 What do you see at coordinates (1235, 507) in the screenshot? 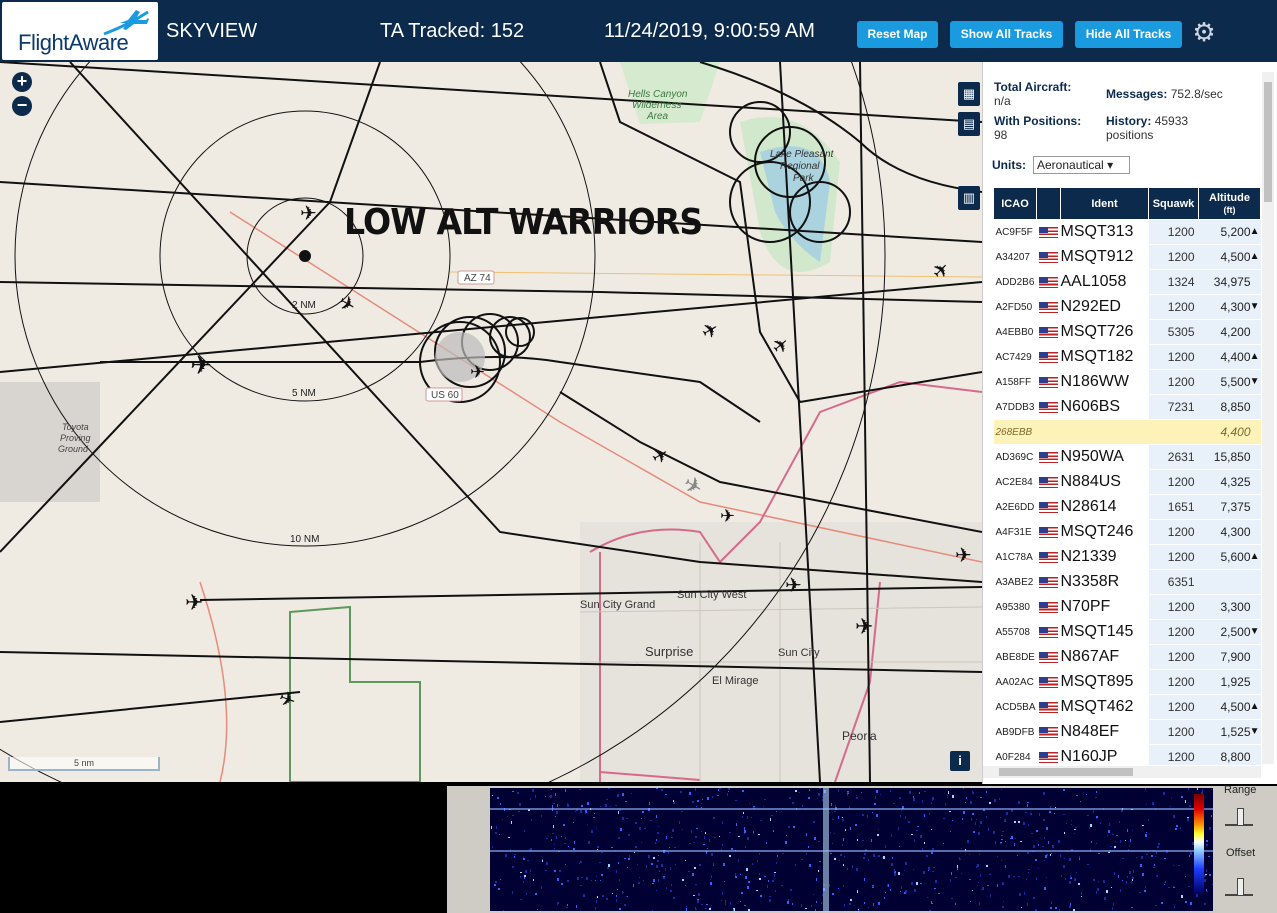
I see `altitude-value: 7,375` at bounding box center [1235, 507].